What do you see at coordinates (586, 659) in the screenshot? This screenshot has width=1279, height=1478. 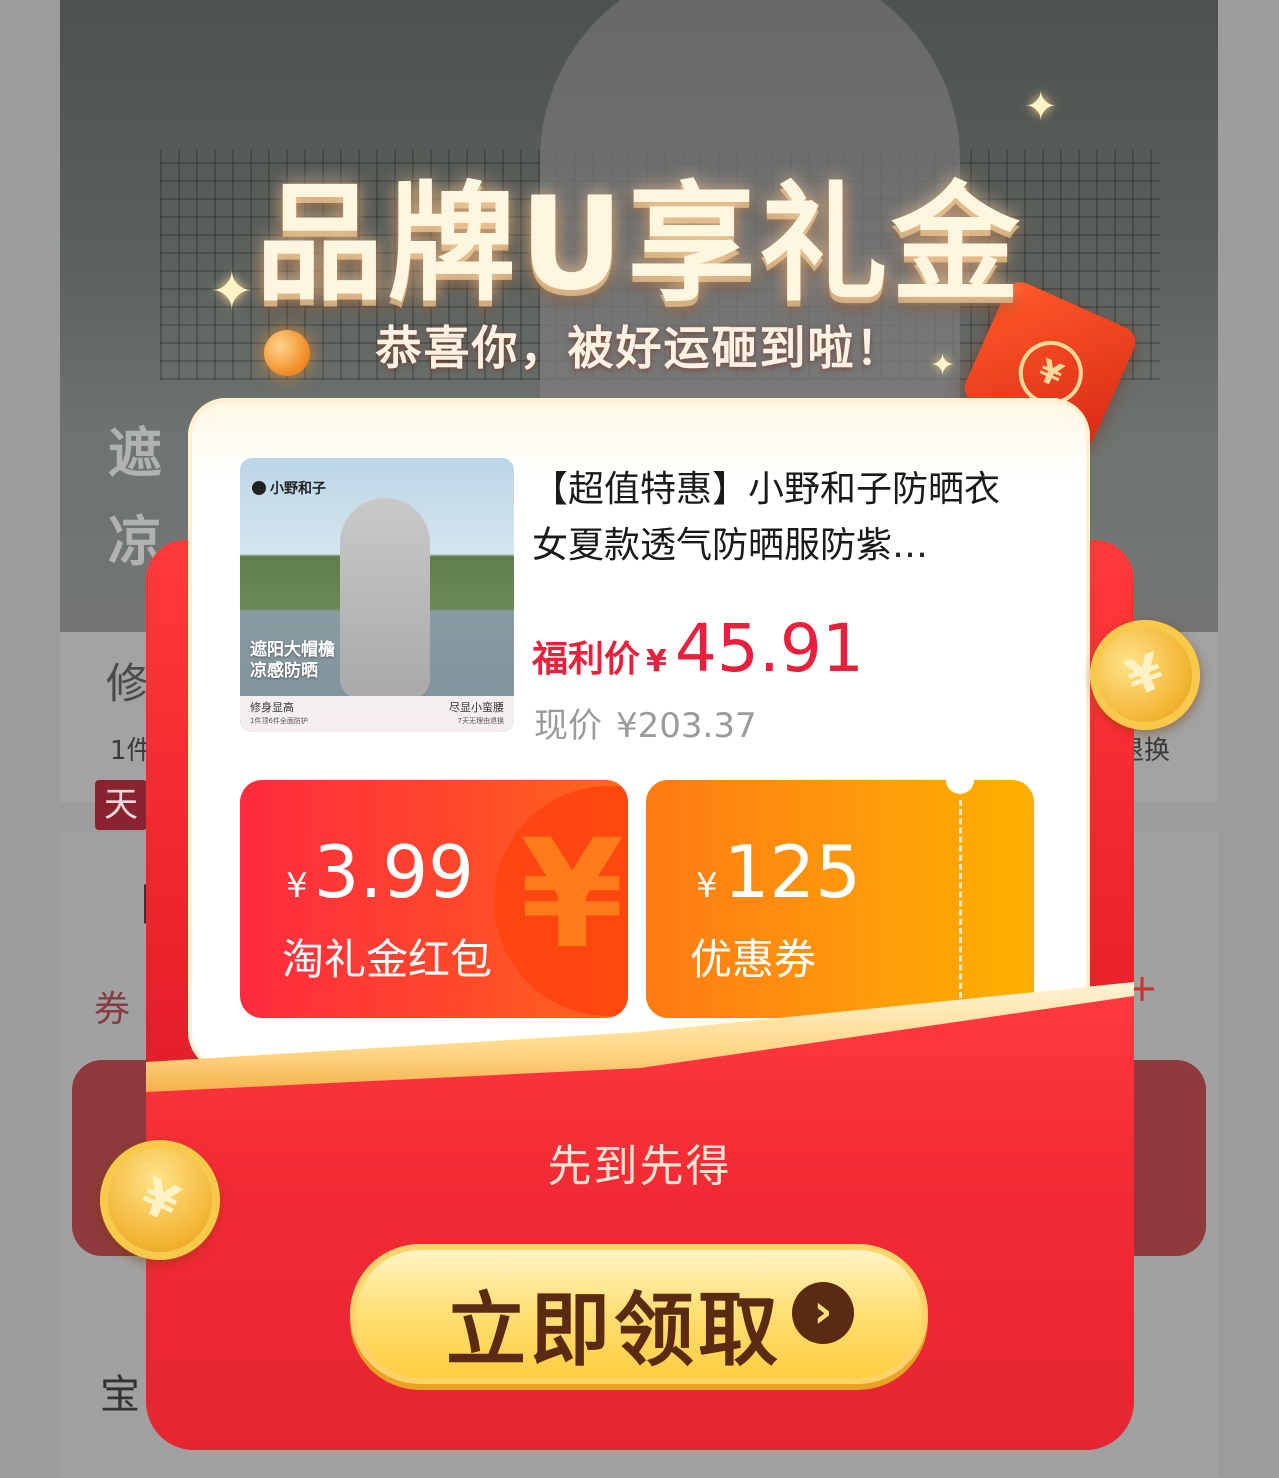 I see `welfare-price-label: 福利价` at bounding box center [586, 659].